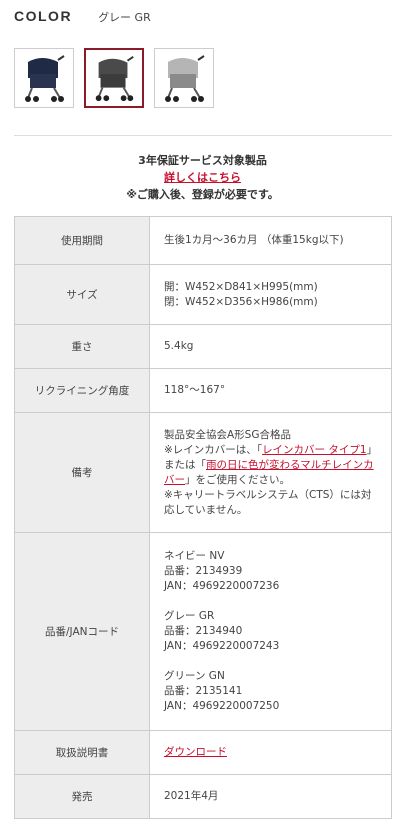  What do you see at coordinates (82, 294) in the screenshot?
I see `spec-label: サイズ` at bounding box center [82, 294].